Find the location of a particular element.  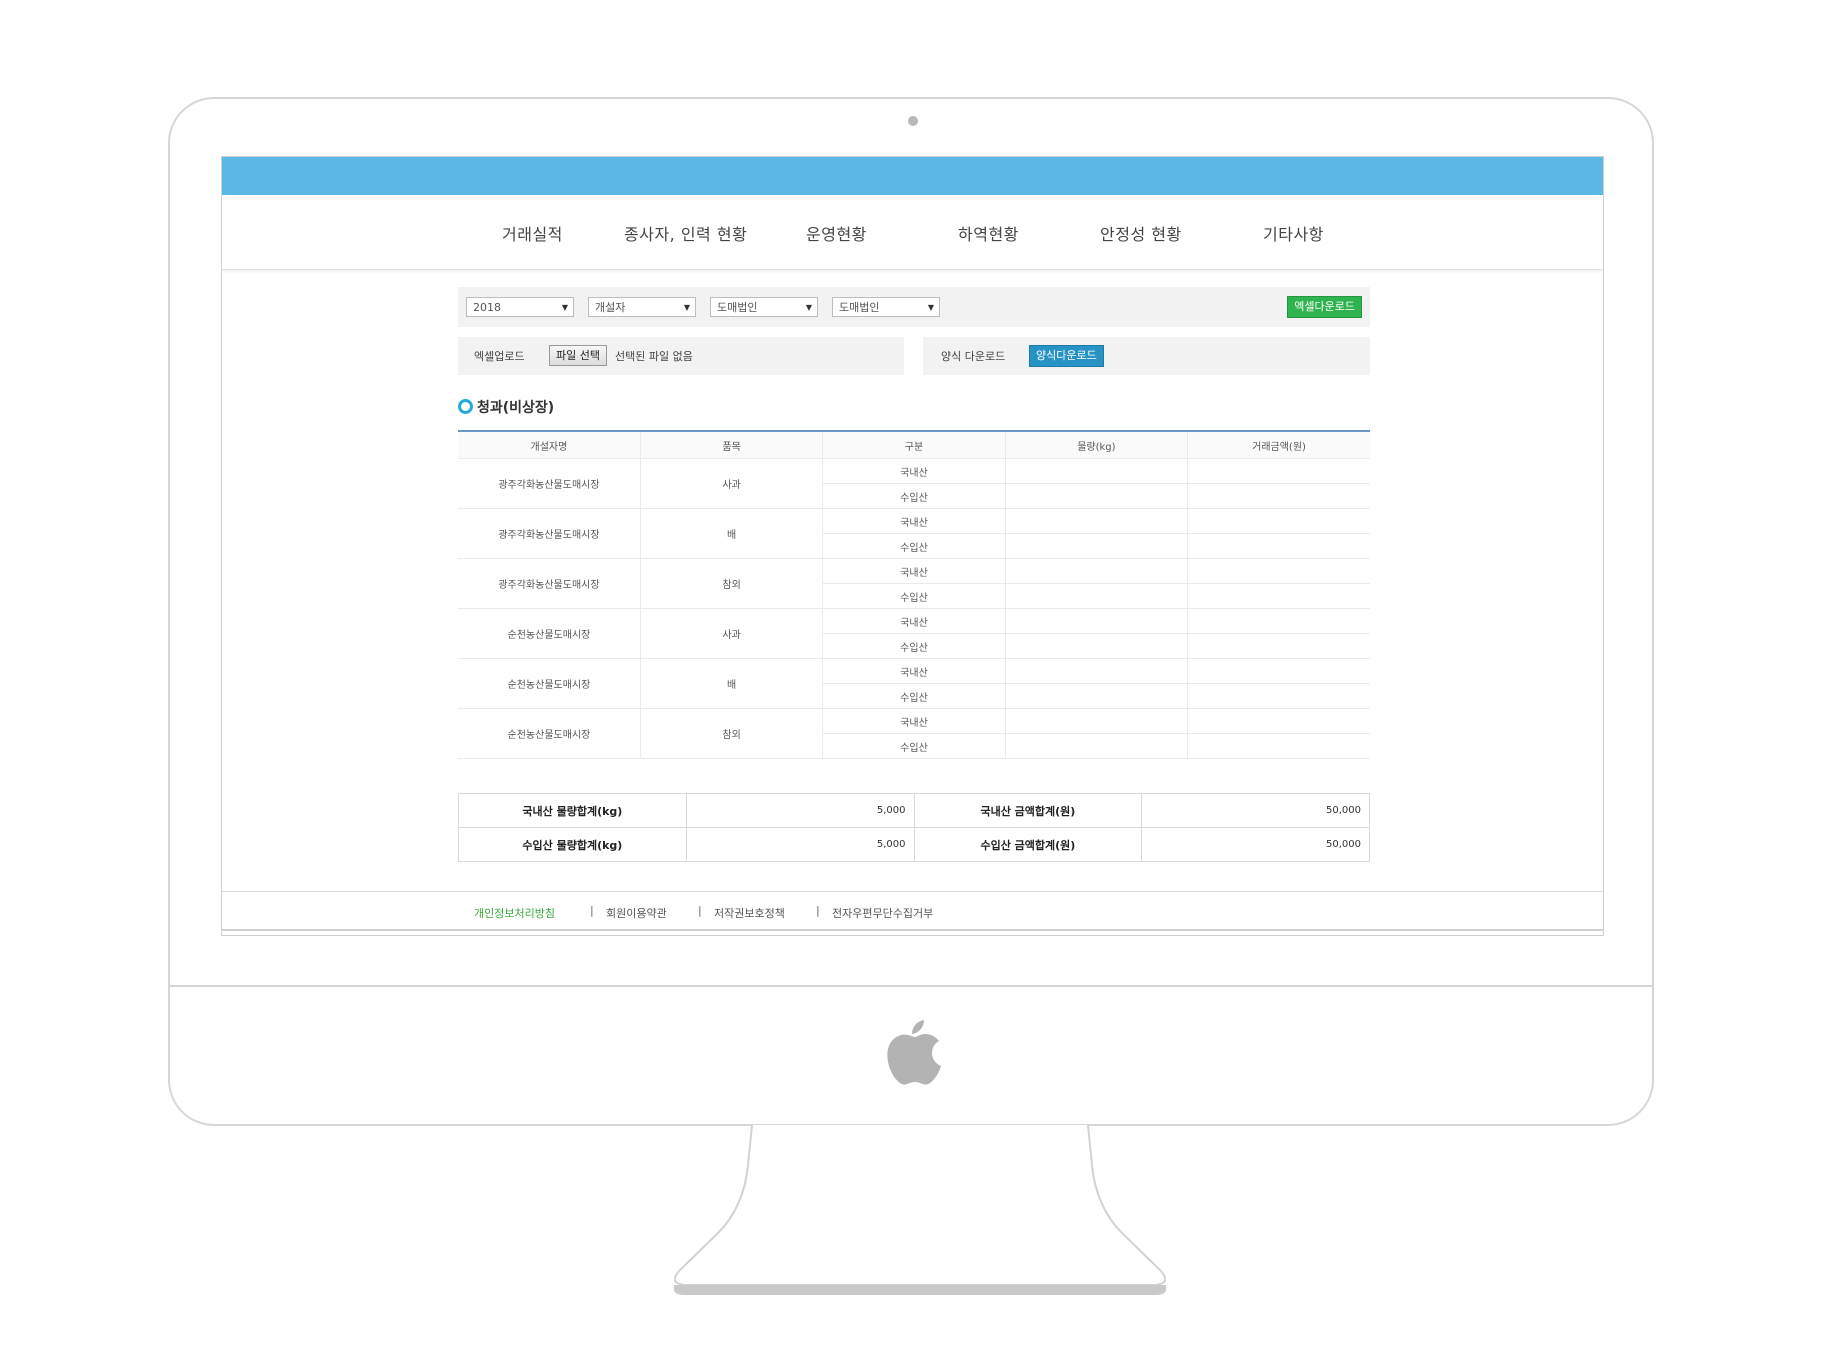

nav-item-safety: 안정성 현황 is located at coordinates (1141, 233).